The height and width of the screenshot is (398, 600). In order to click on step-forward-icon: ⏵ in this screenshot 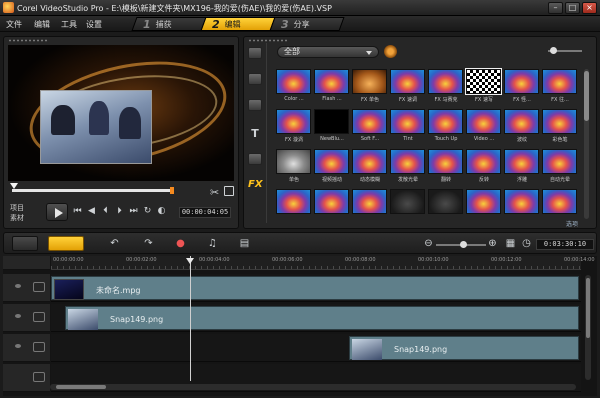, I will do `click(119, 211)`.